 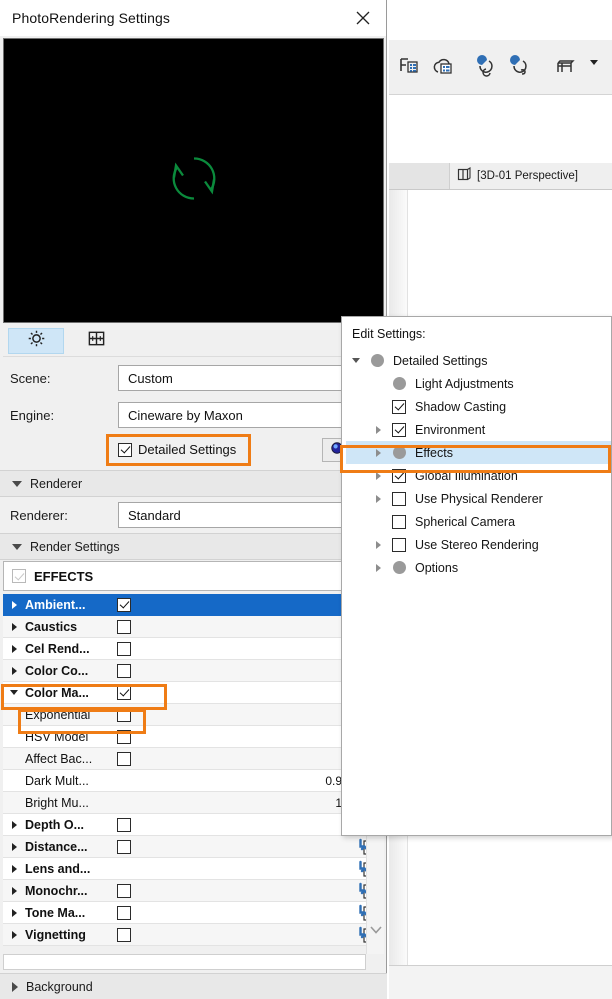 I want to click on host-view-tab: [3D-01 Perspective], so click(x=500, y=176).